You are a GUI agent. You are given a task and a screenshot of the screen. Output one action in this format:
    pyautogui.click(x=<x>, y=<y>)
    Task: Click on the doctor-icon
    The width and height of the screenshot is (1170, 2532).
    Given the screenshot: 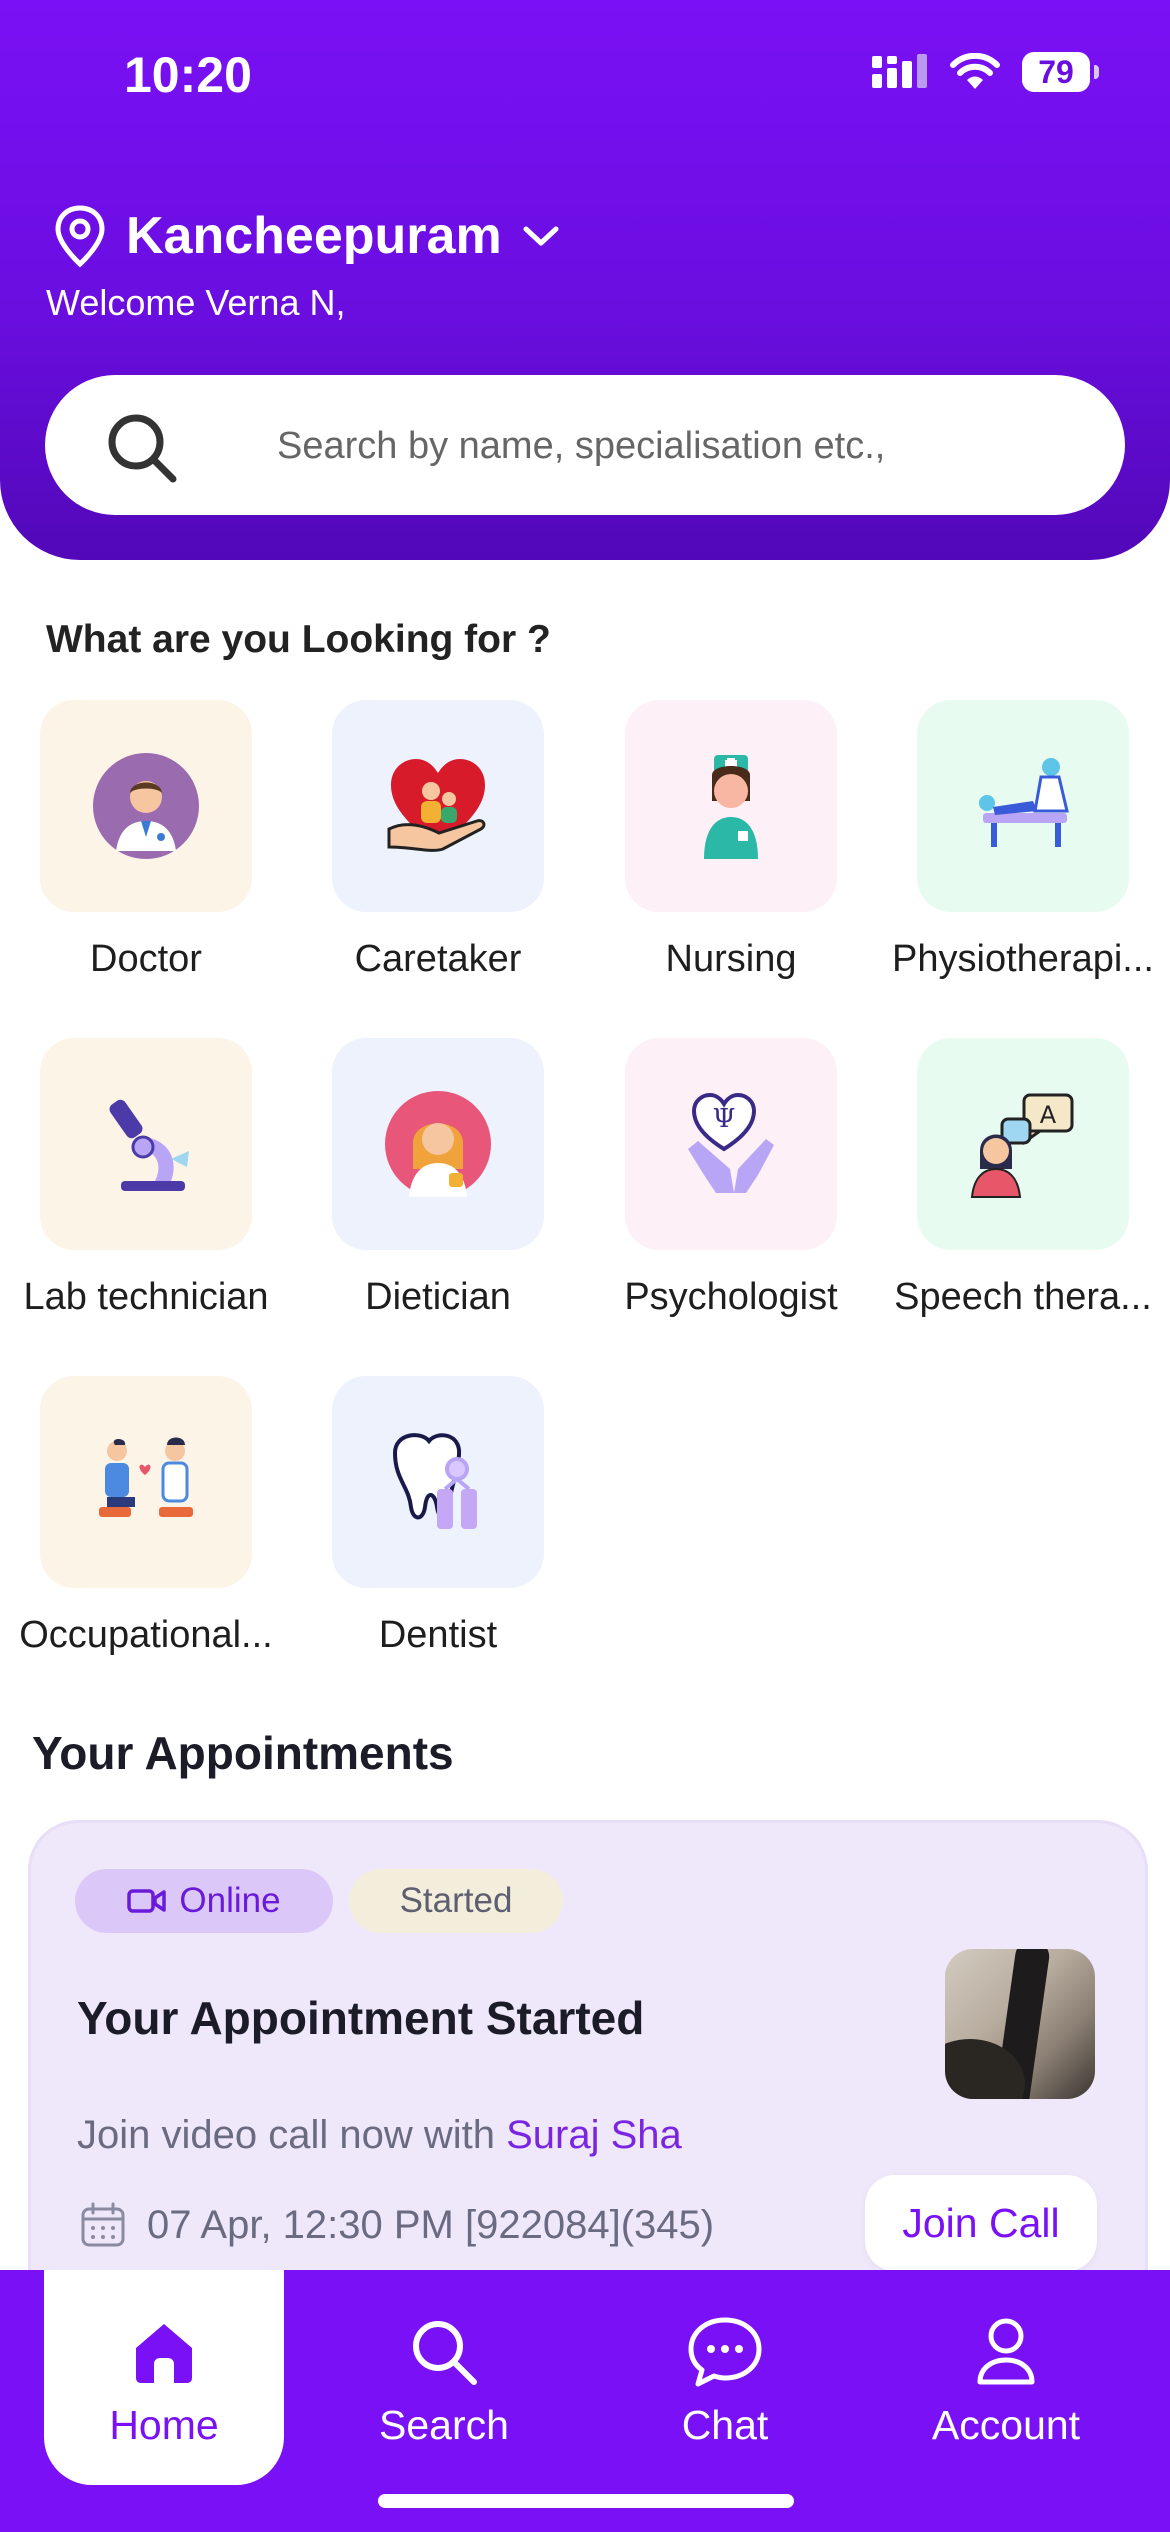 What is the action you would take?
    pyautogui.click(x=146, y=806)
    